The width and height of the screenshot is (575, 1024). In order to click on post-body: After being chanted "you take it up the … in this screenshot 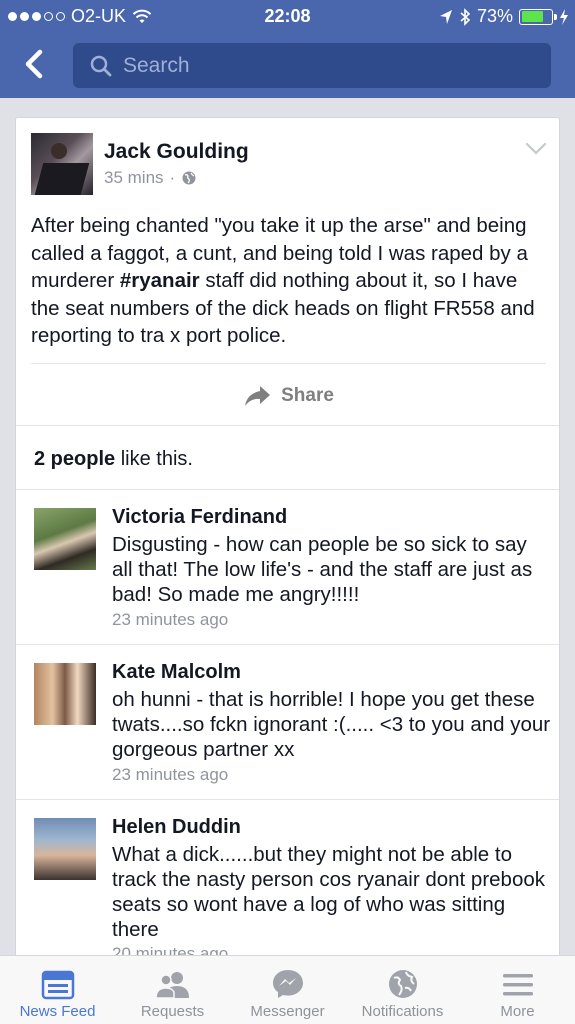, I will do `click(291, 281)`.